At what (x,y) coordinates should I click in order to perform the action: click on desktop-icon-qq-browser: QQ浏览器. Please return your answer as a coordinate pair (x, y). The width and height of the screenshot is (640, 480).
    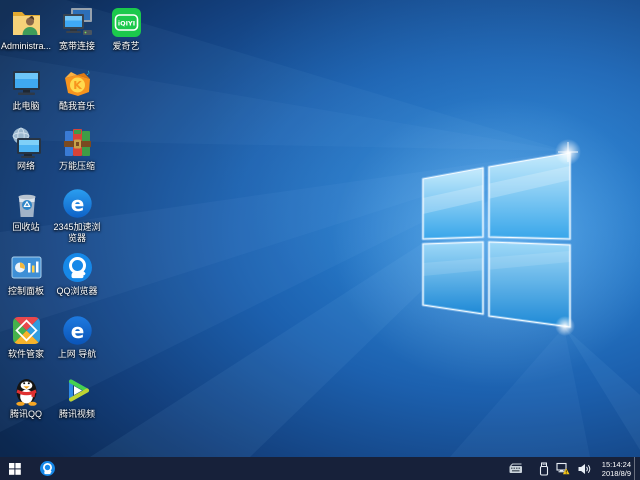
    Looking at the image, I should click on (77, 274).